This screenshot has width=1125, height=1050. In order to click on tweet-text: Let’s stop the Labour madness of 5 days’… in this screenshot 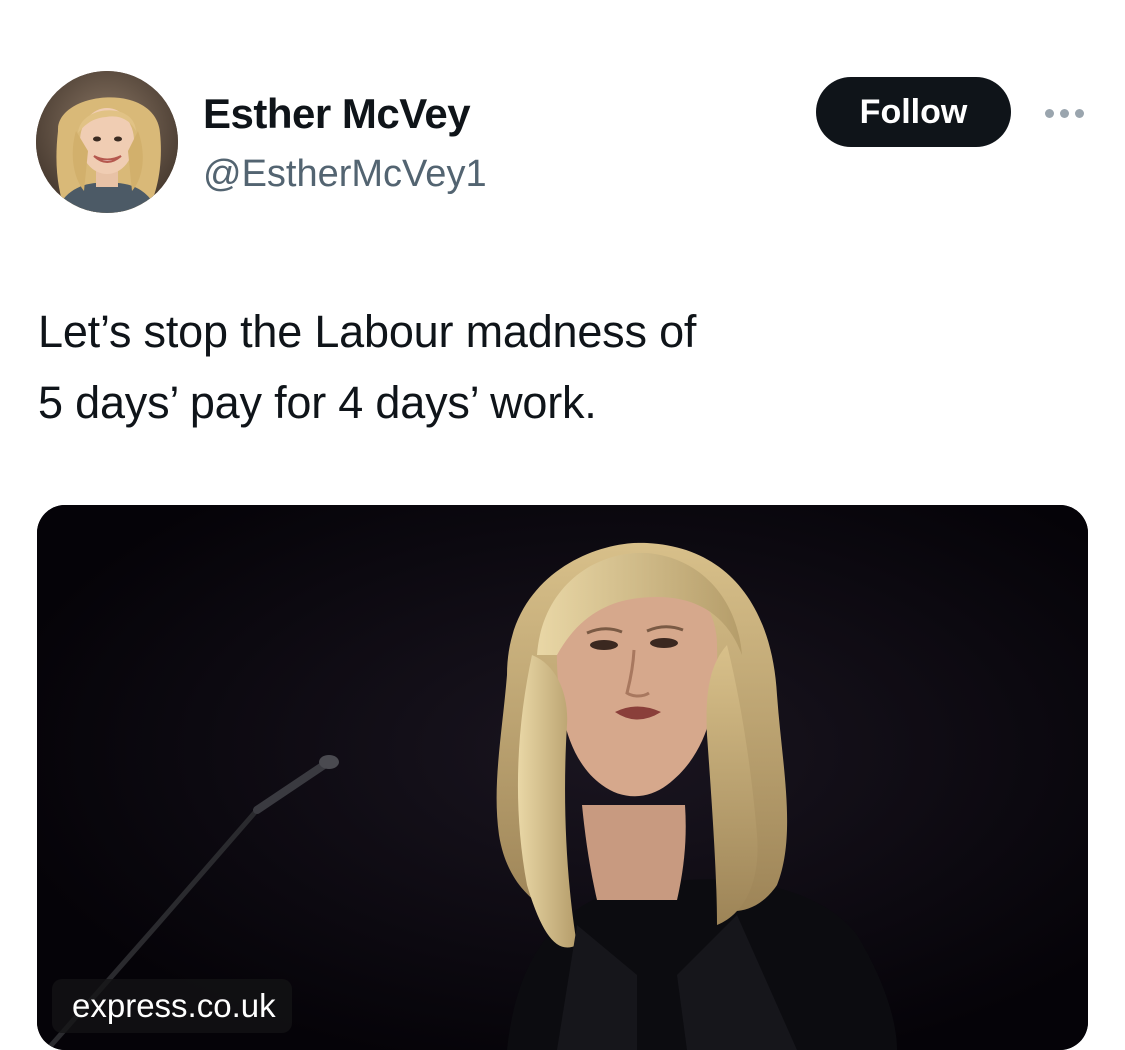, I will do `click(558, 367)`.